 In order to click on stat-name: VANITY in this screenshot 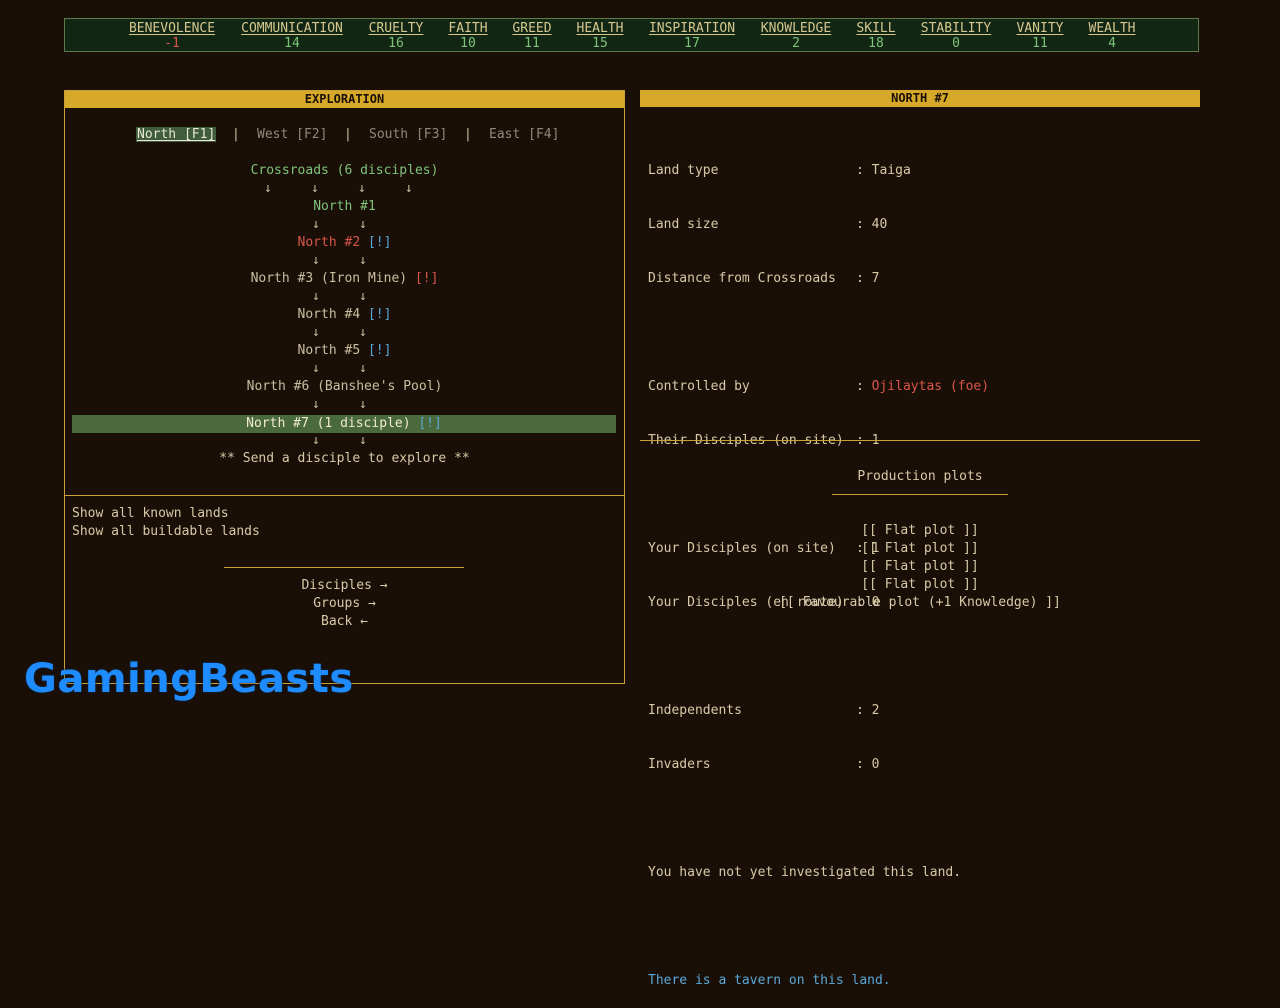, I will do `click(1040, 28)`.